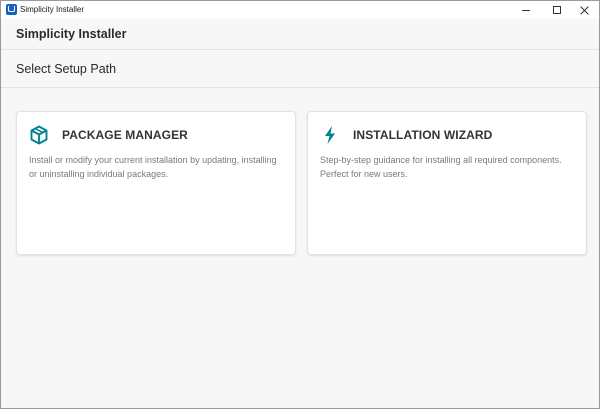 The image size is (600, 409). Describe the element at coordinates (300, 69) in the screenshot. I see `section-header: Select Setup Path` at that location.